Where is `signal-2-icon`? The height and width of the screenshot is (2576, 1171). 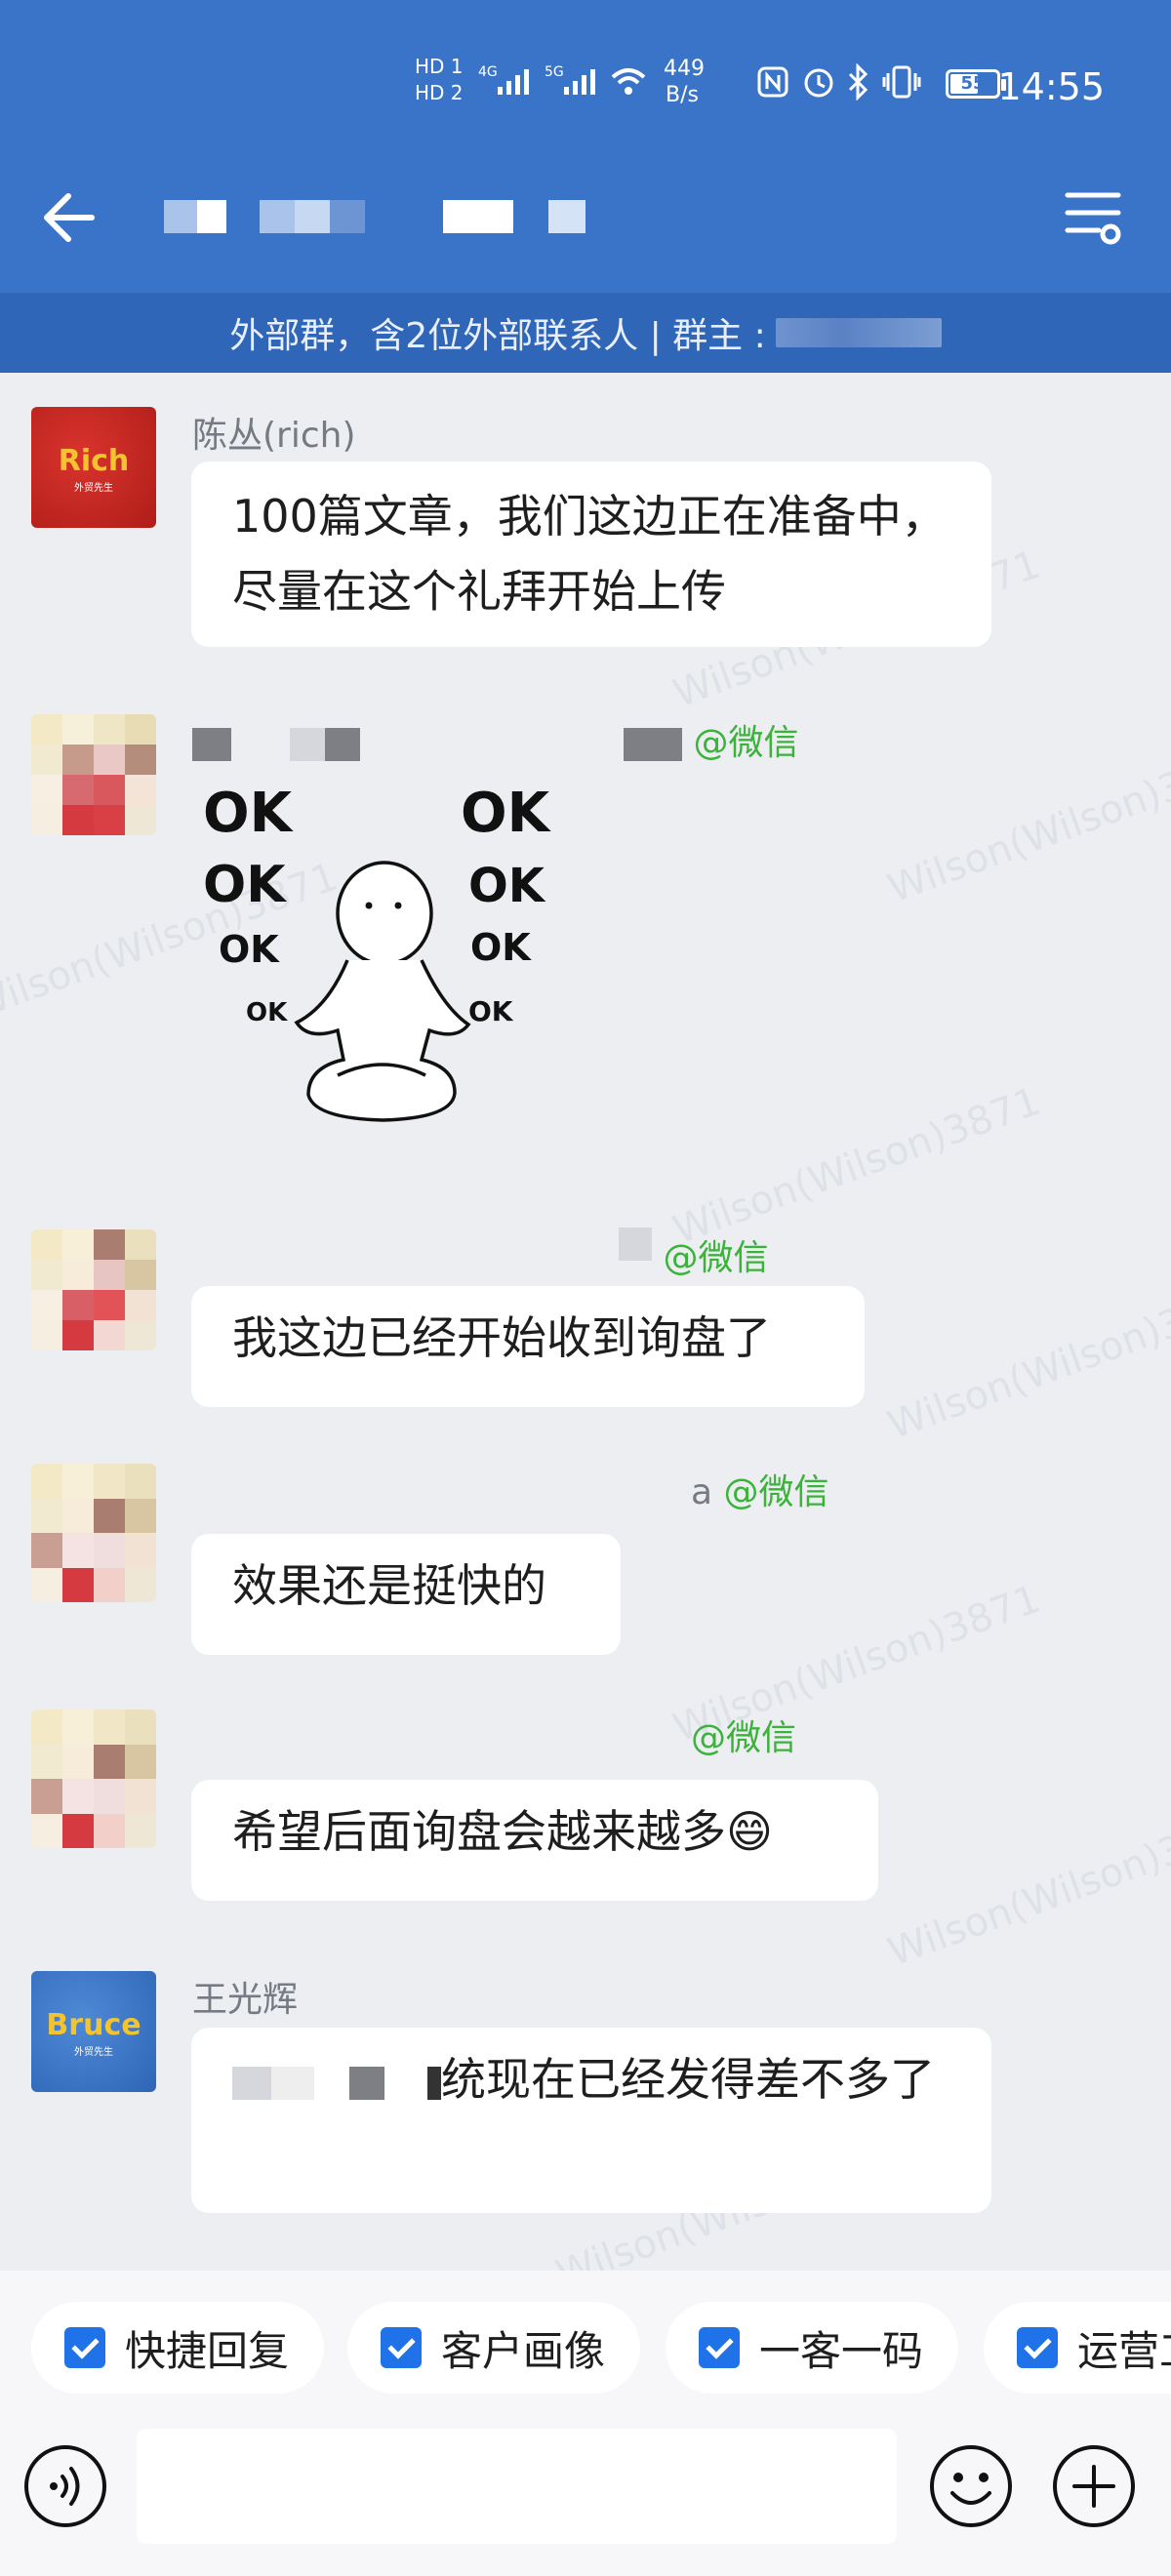
signal-2-icon is located at coordinates (579, 80).